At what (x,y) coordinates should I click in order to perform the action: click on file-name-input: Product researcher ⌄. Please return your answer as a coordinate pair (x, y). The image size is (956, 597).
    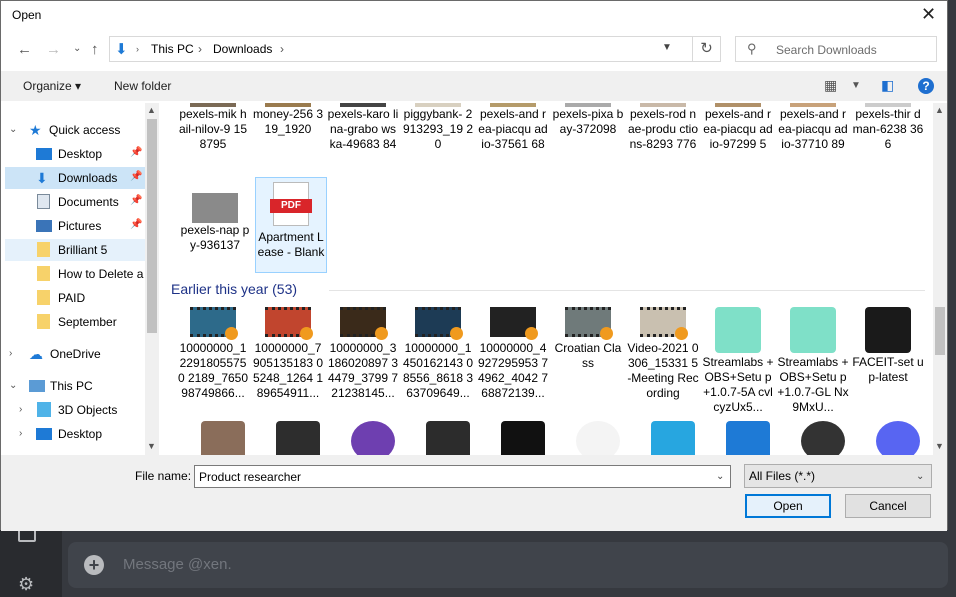
    Looking at the image, I should click on (462, 476).